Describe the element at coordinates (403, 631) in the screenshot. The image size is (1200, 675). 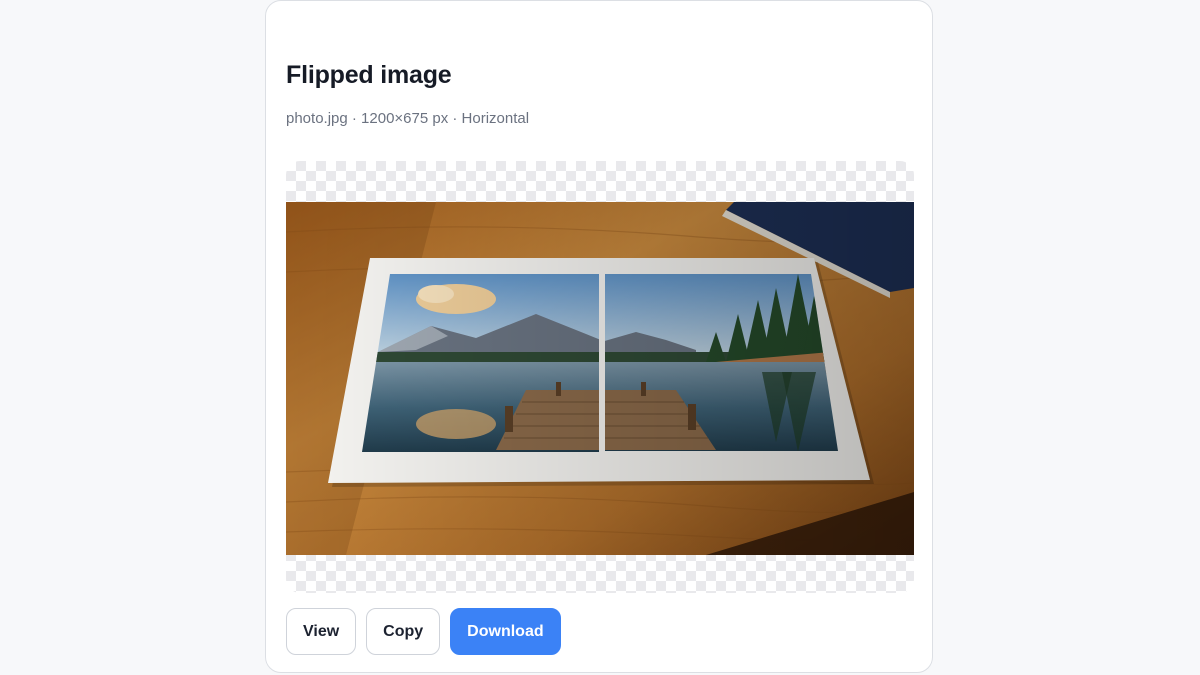
I see `copy-button: Copy` at that location.